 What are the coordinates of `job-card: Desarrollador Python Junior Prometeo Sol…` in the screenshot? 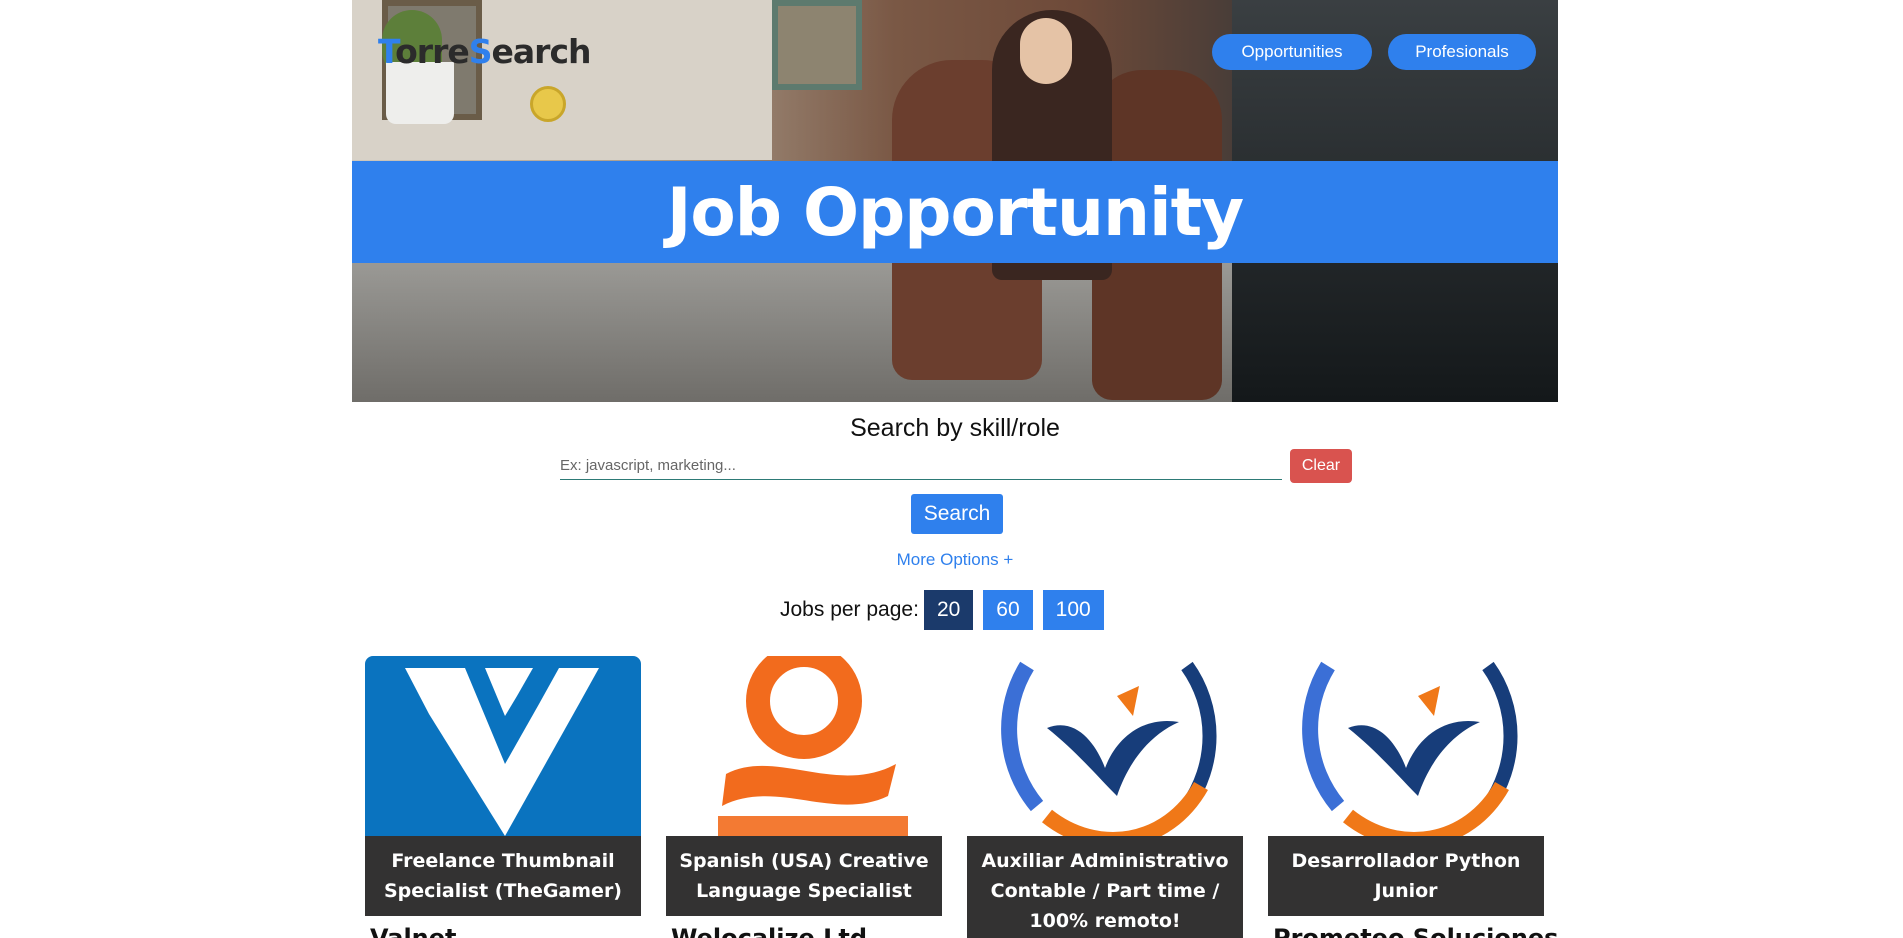 It's located at (1413, 797).